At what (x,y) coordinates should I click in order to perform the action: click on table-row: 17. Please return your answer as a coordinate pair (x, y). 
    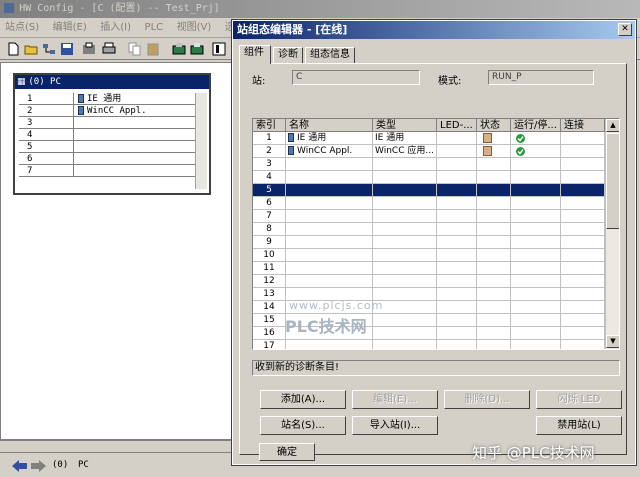
    Looking at the image, I should click on (429, 344).